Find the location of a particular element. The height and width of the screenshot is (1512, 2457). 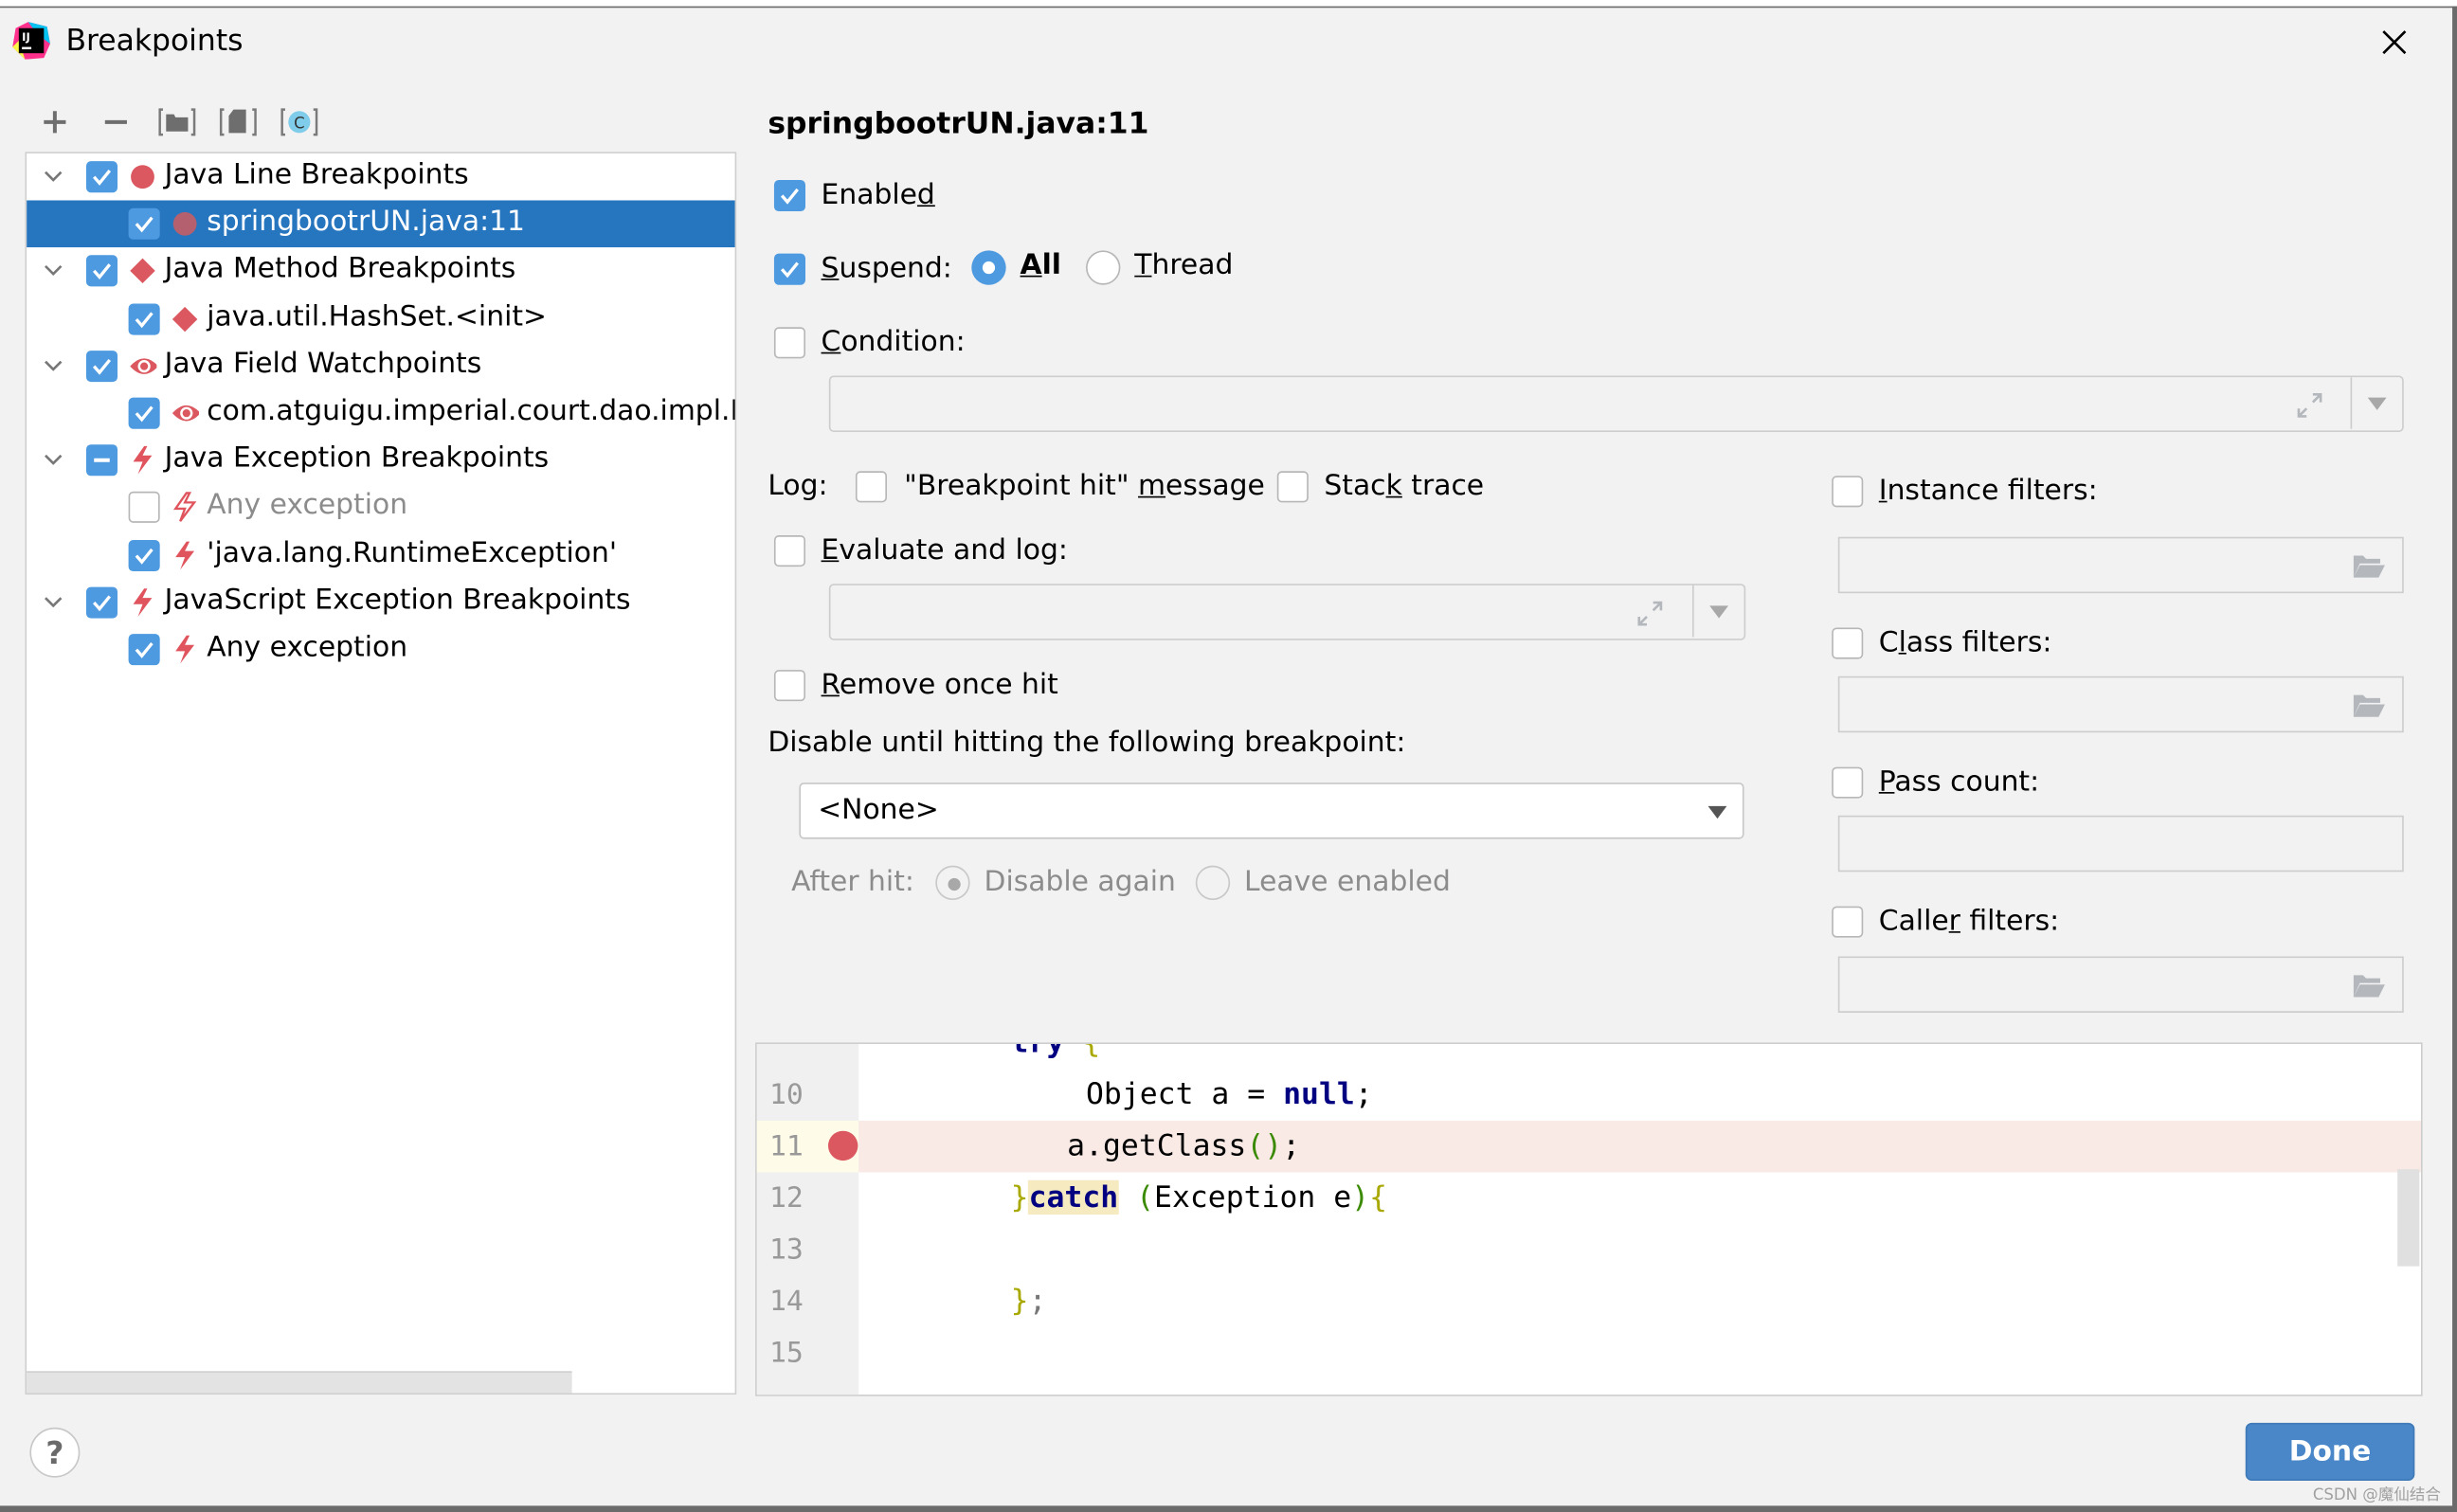

close-button is located at coordinates (2394, 42).